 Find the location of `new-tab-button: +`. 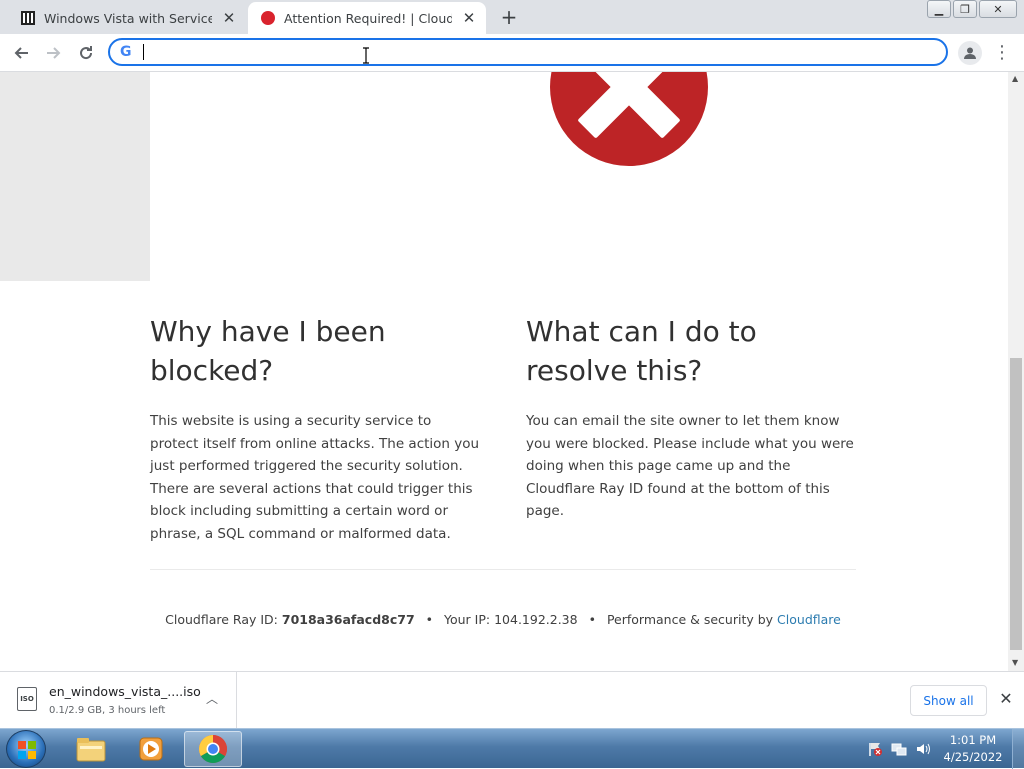

new-tab-button: + is located at coordinates (509, 17).